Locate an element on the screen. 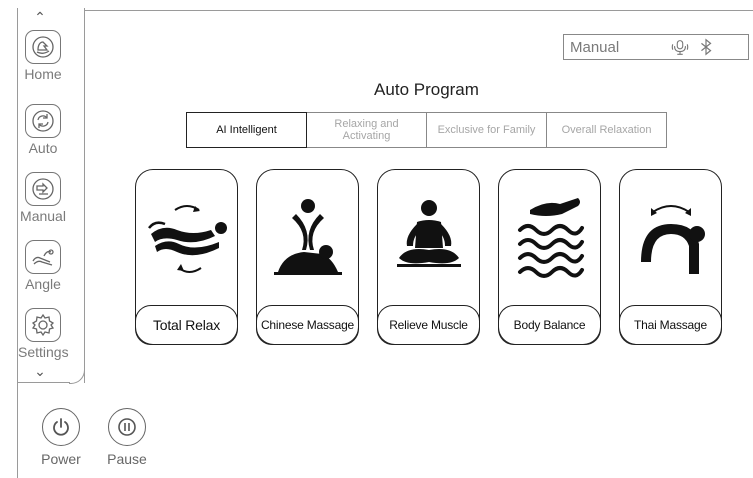  program-card-relieve-muscle: Relieve Muscle is located at coordinates (428, 257).